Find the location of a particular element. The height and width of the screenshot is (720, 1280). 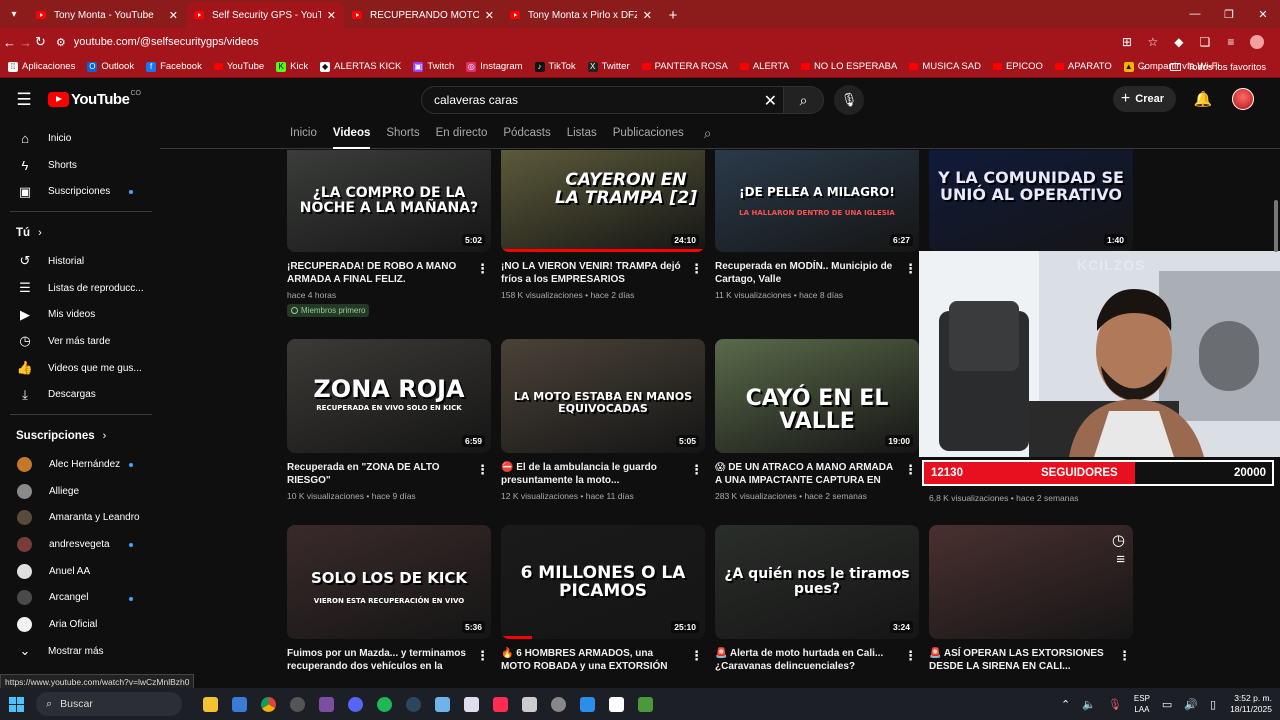

new-tab-button: + is located at coordinates (673, 15).